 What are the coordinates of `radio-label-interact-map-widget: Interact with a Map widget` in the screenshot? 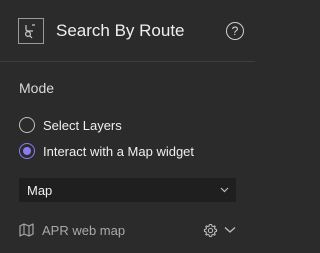 It's located at (119, 151).